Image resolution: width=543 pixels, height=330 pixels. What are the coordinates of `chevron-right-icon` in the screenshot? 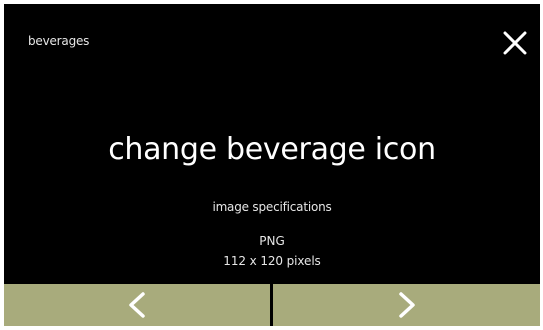 It's located at (406, 305).